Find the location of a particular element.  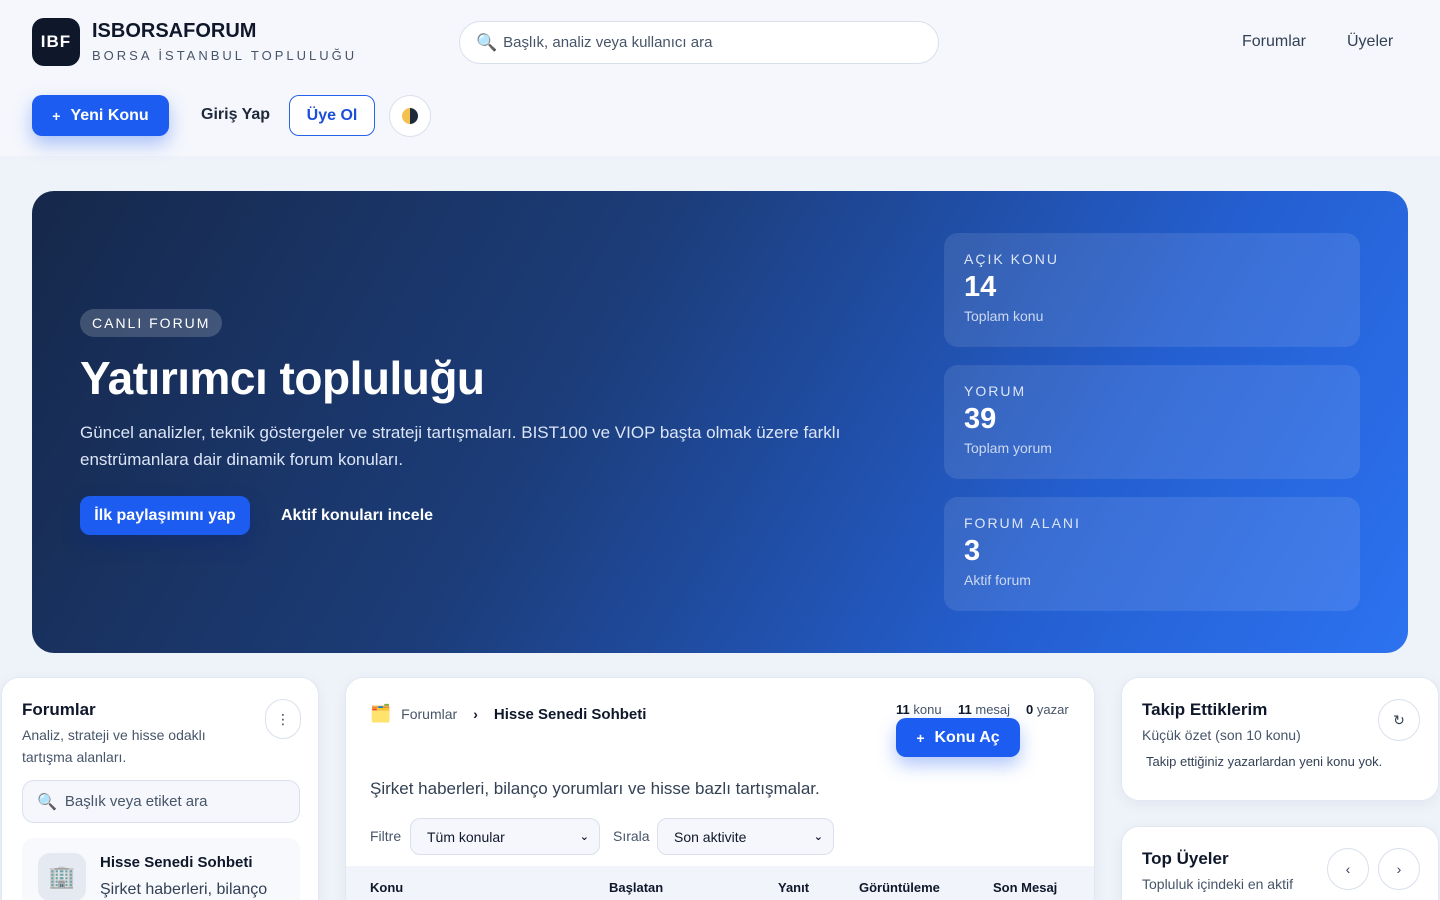

forum-item-desc: Şirket haberleri, bilanço is located at coordinates (184, 889).